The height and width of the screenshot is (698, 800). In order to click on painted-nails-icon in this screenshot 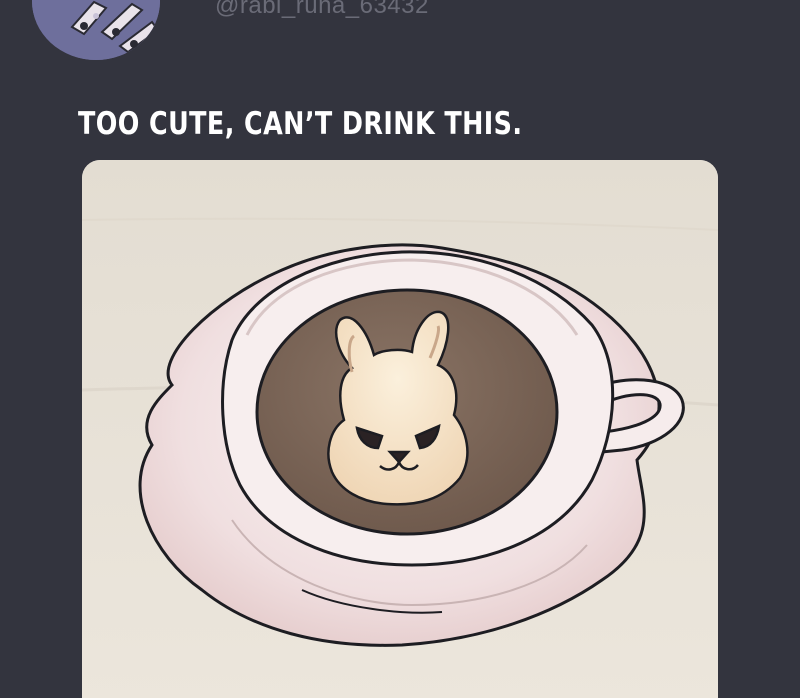, I will do `click(96, 30)`.